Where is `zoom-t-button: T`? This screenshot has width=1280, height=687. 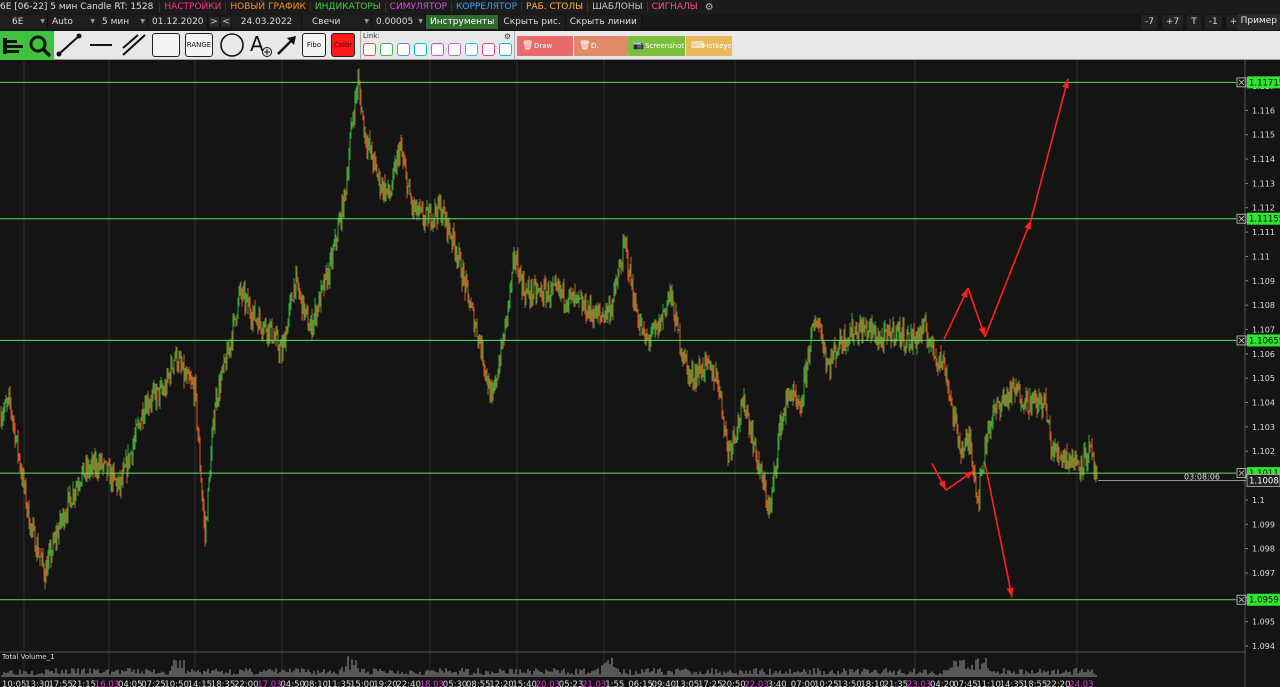
zoom-t-button: T is located at coordinates (1194, 22).